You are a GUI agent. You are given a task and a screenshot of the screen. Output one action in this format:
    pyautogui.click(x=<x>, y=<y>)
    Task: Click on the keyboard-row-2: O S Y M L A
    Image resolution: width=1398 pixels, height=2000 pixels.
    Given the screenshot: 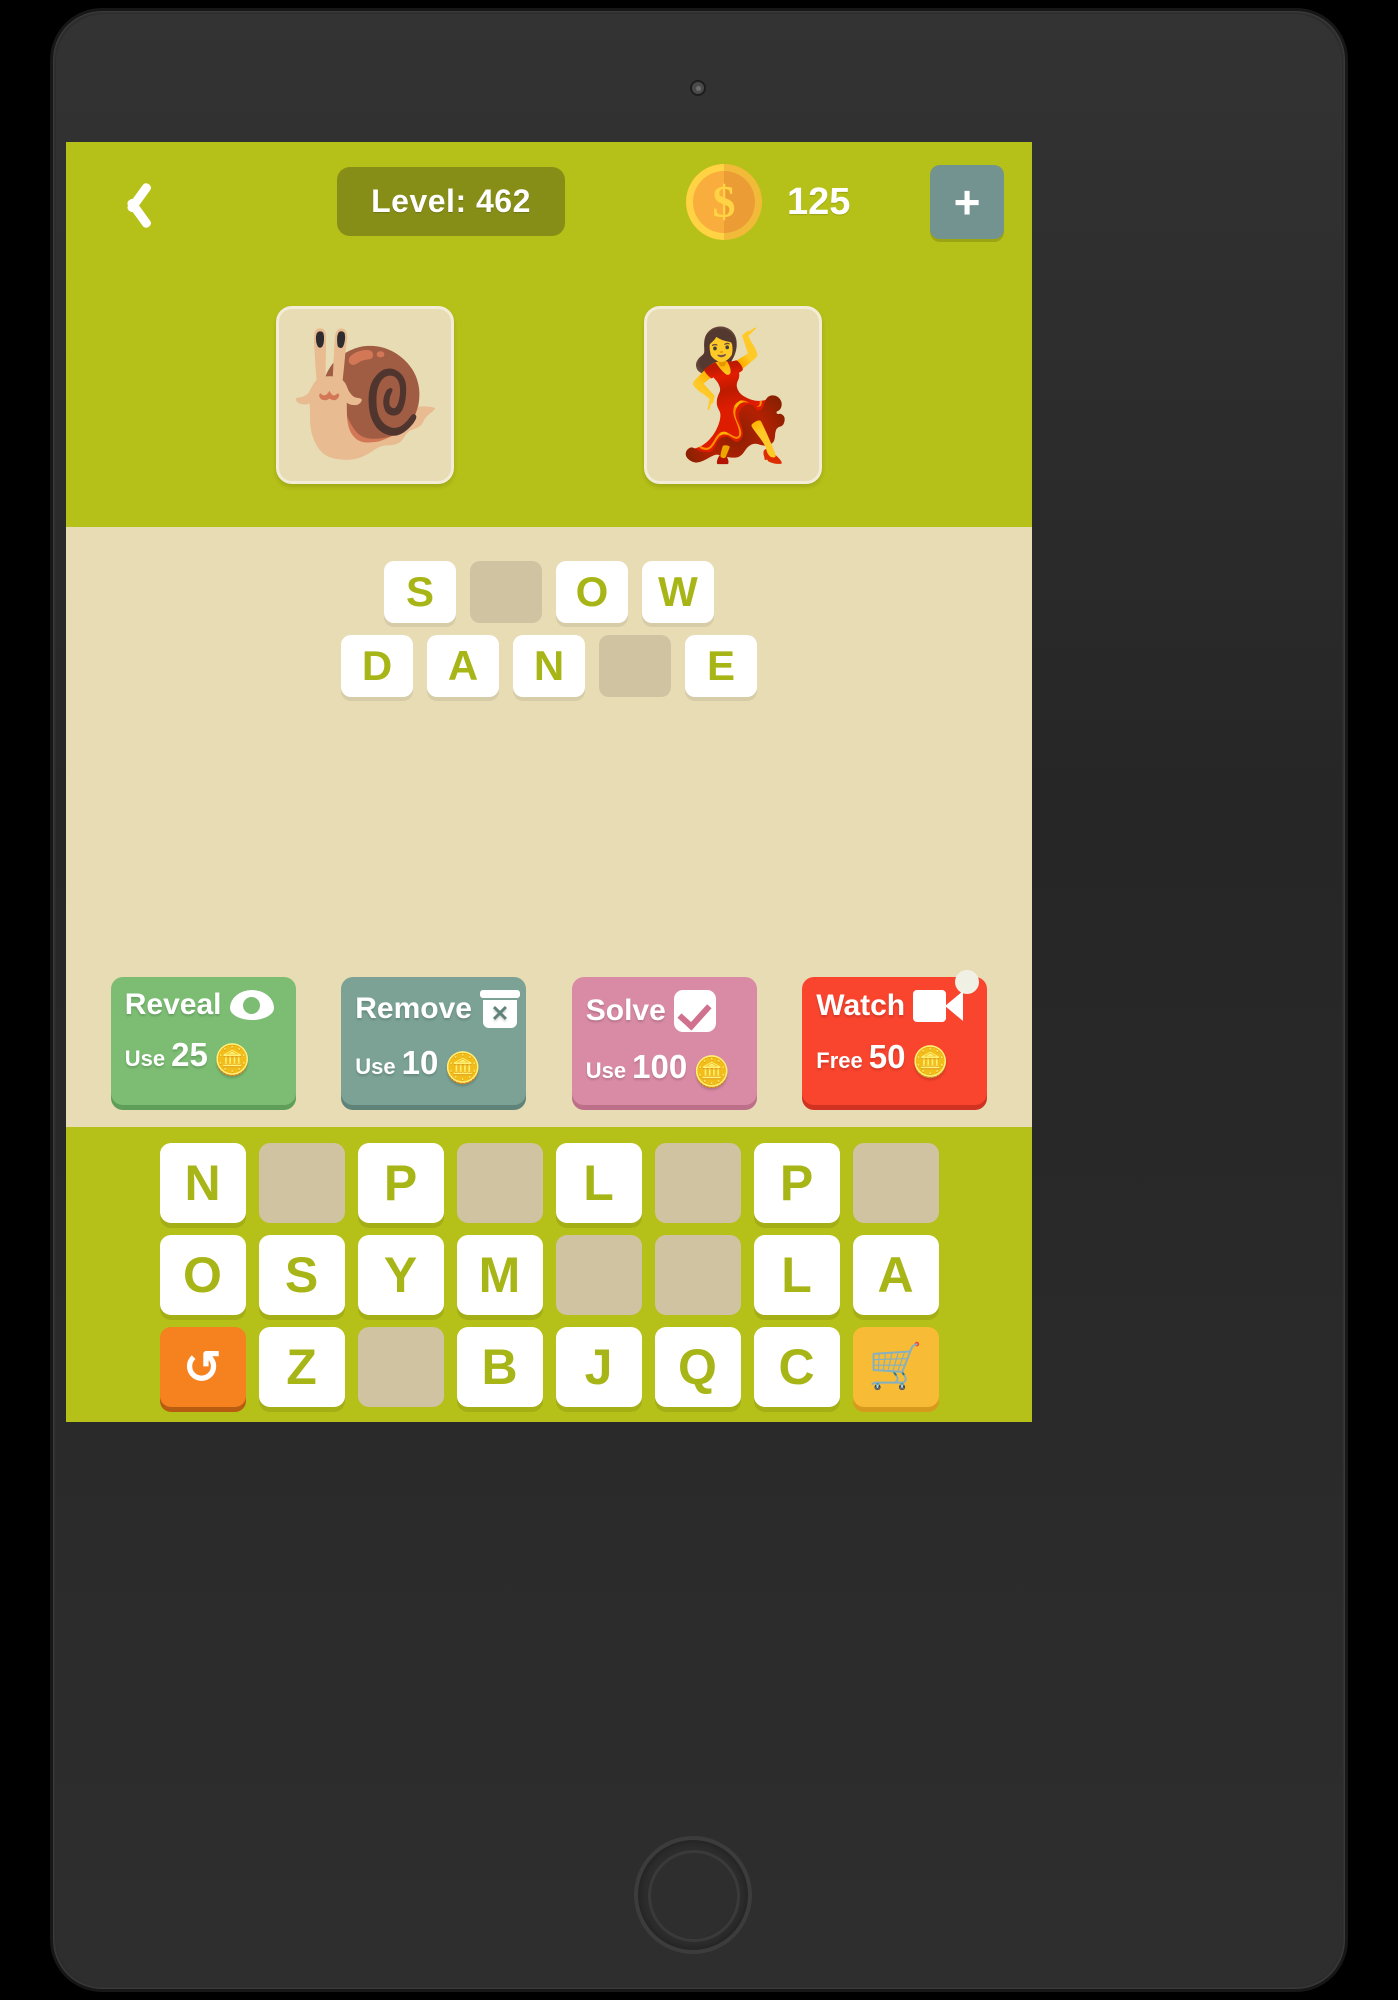 What is the action you would take?
    pyautogui.click(x=549, y=1275)
    